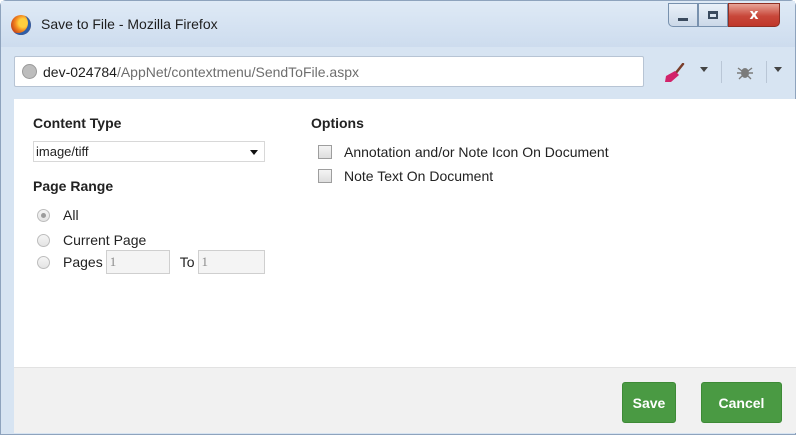 The height and width of the screenshot is (435, 796). Describe the element at coordinates (137, 262) in the screenshot. I see `pages-from-input: 1` at that location.